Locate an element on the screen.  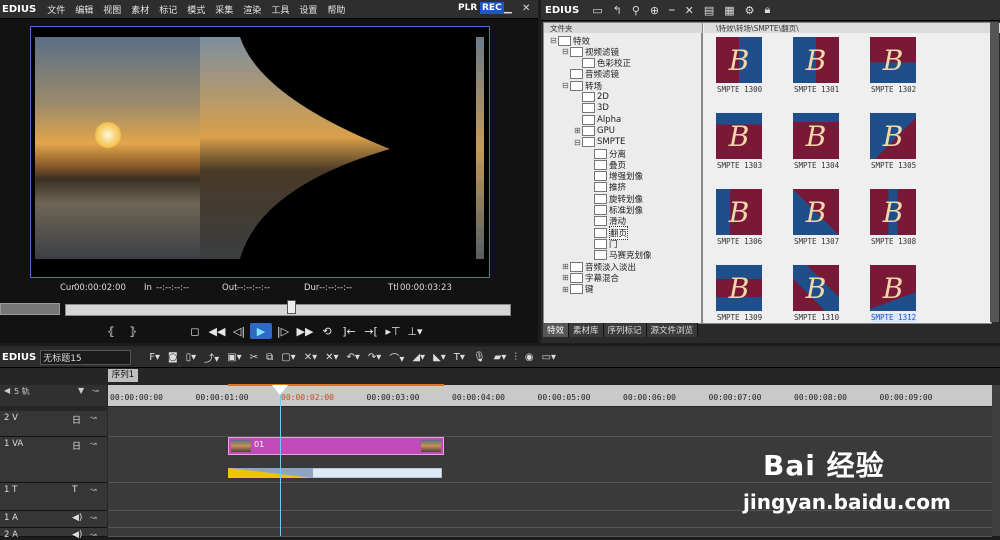
step-forward-icon: |▷ is located at coordinates (283, 331).